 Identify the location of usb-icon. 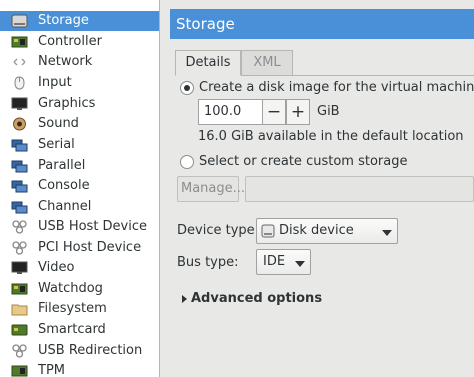
(19, 227).